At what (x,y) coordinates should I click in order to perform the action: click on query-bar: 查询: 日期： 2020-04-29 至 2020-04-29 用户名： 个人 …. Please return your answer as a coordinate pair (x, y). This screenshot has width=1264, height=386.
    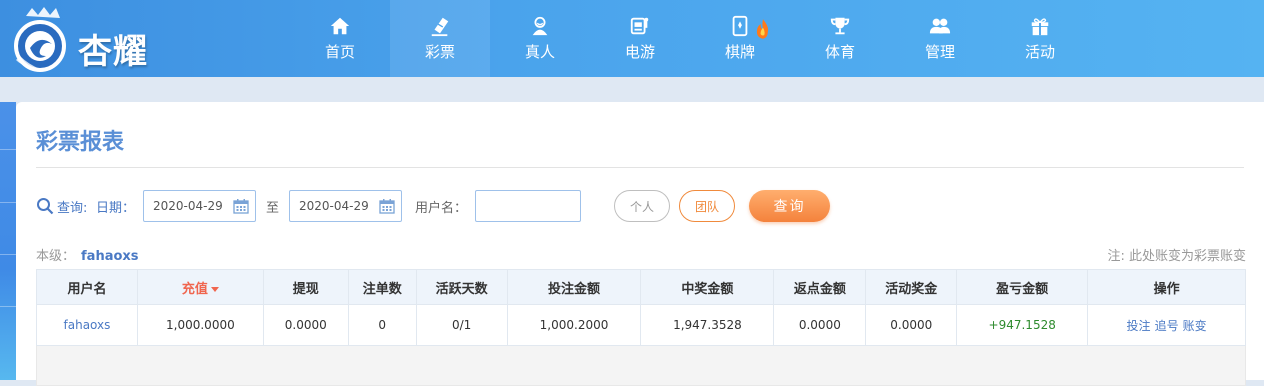
    Looking at the image, I should click on (486, 206).